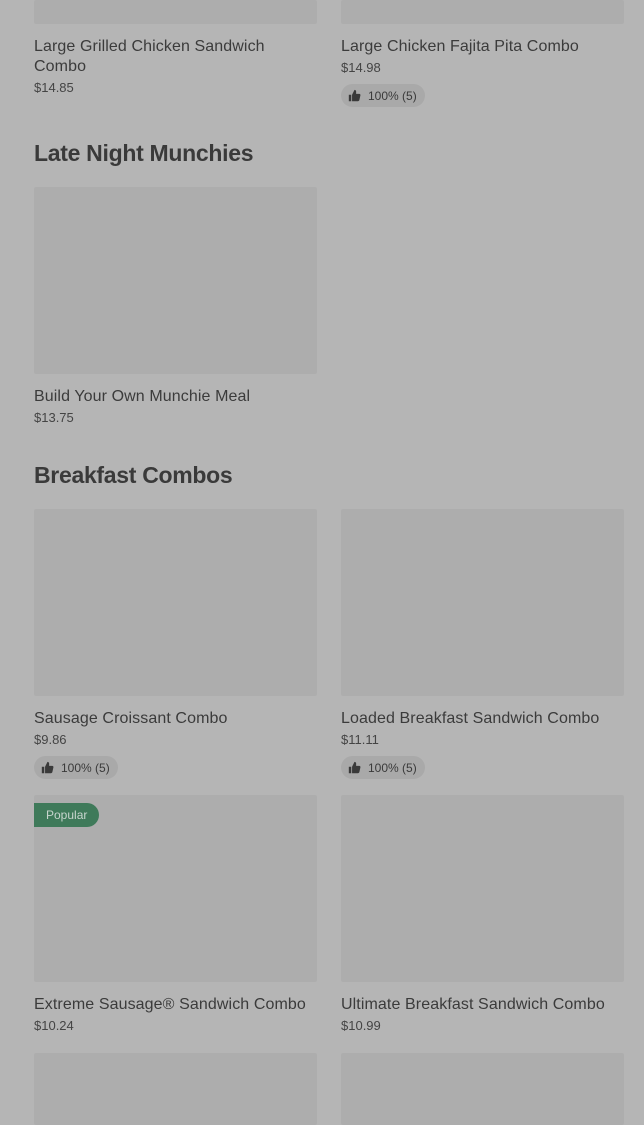  What do you see at coordinates (175, 719) in the screenshot?
I see `menu-item-title: Sausage Croissant Combo` at bounding box center [175, 719].